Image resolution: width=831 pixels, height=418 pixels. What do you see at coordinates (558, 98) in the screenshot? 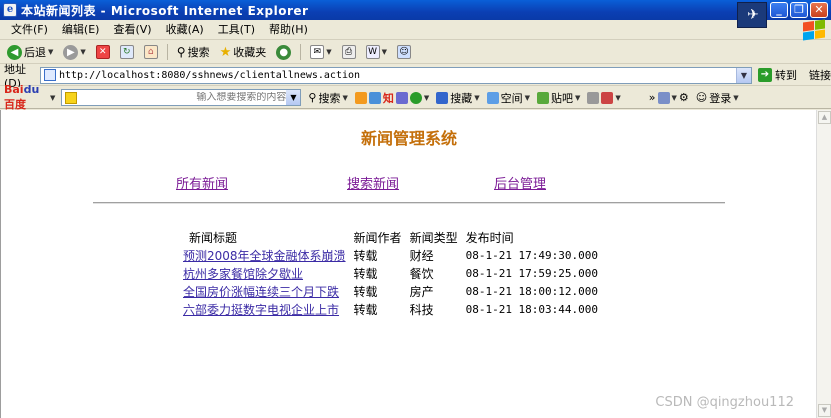
I see `baidu-tieba-button: 贴吧 ▼` at bounding box center [558, 98].